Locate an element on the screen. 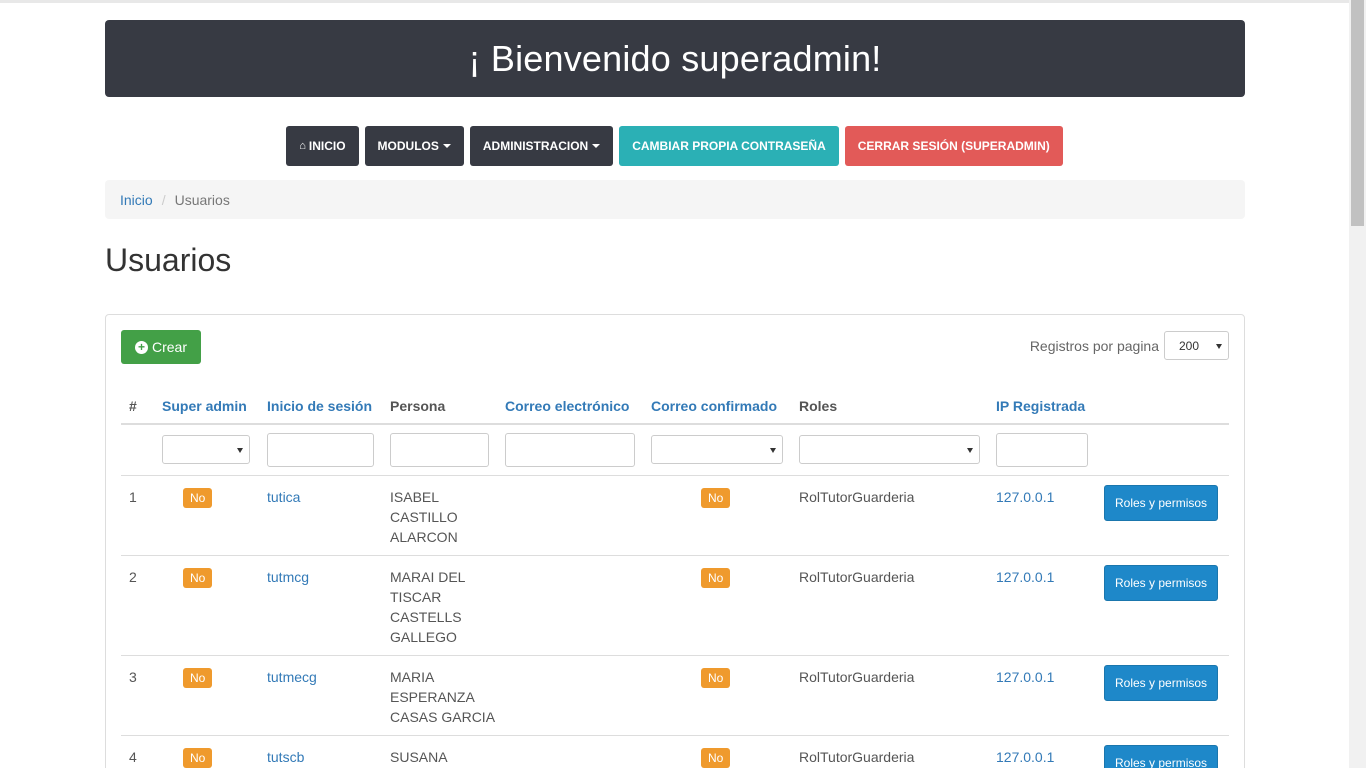 This screenshot has width=1366, height=768. persona-line: GALLEGO is located at coordinates (423, 636).